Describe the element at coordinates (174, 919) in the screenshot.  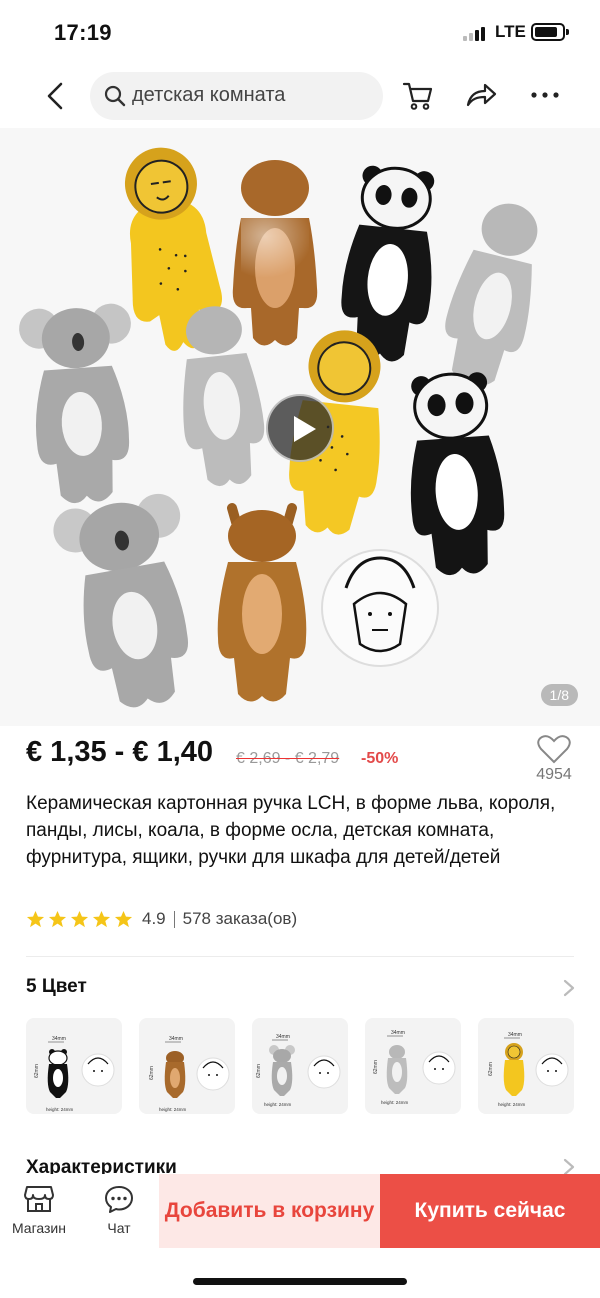
I see `rating-divider` at that location.